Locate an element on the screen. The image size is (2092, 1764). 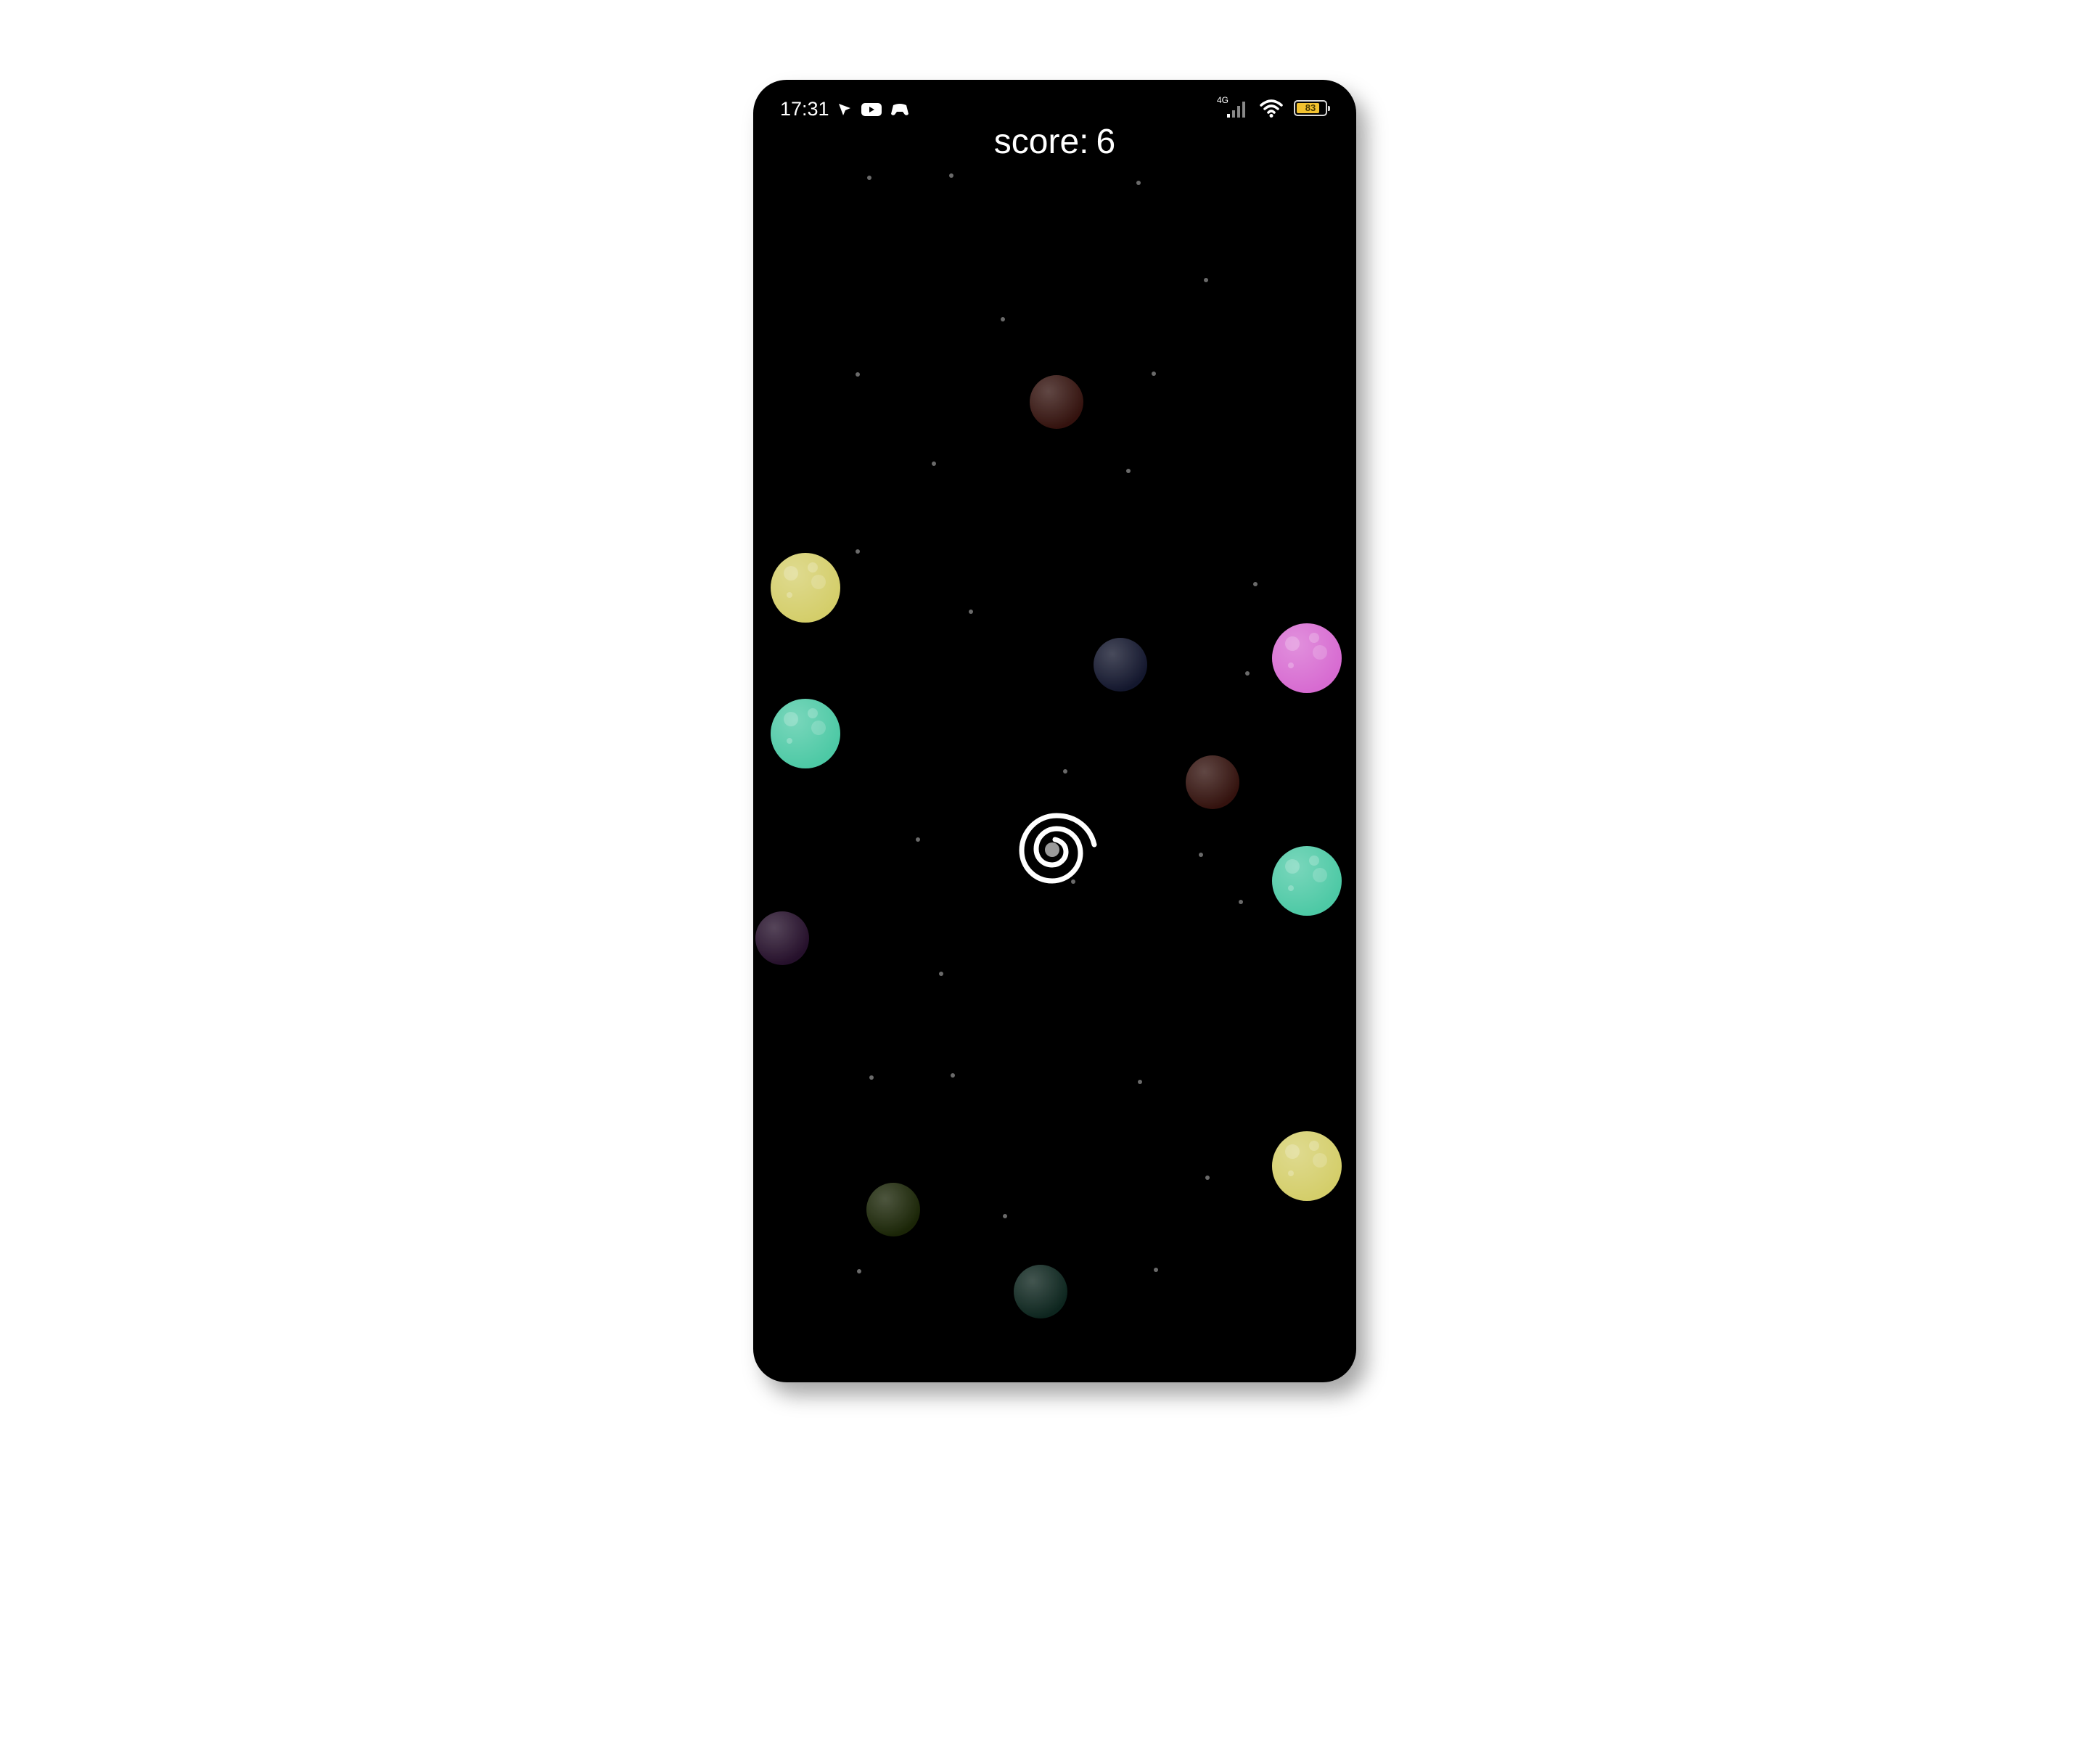
star-field is located at coordinates (1057, 723).